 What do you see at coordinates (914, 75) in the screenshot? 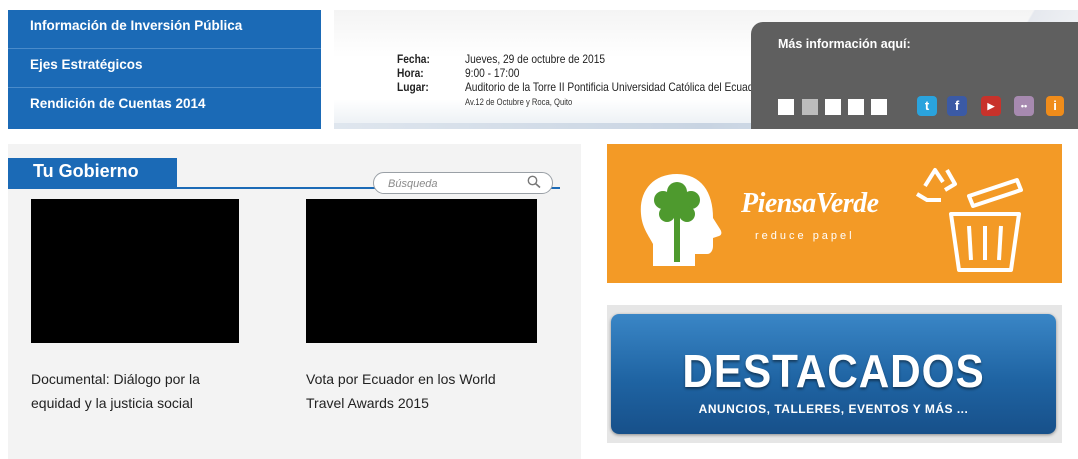
I see `more-info-box: Más información aquí: t f ▶ •• i` at bounding box center [914, 75].